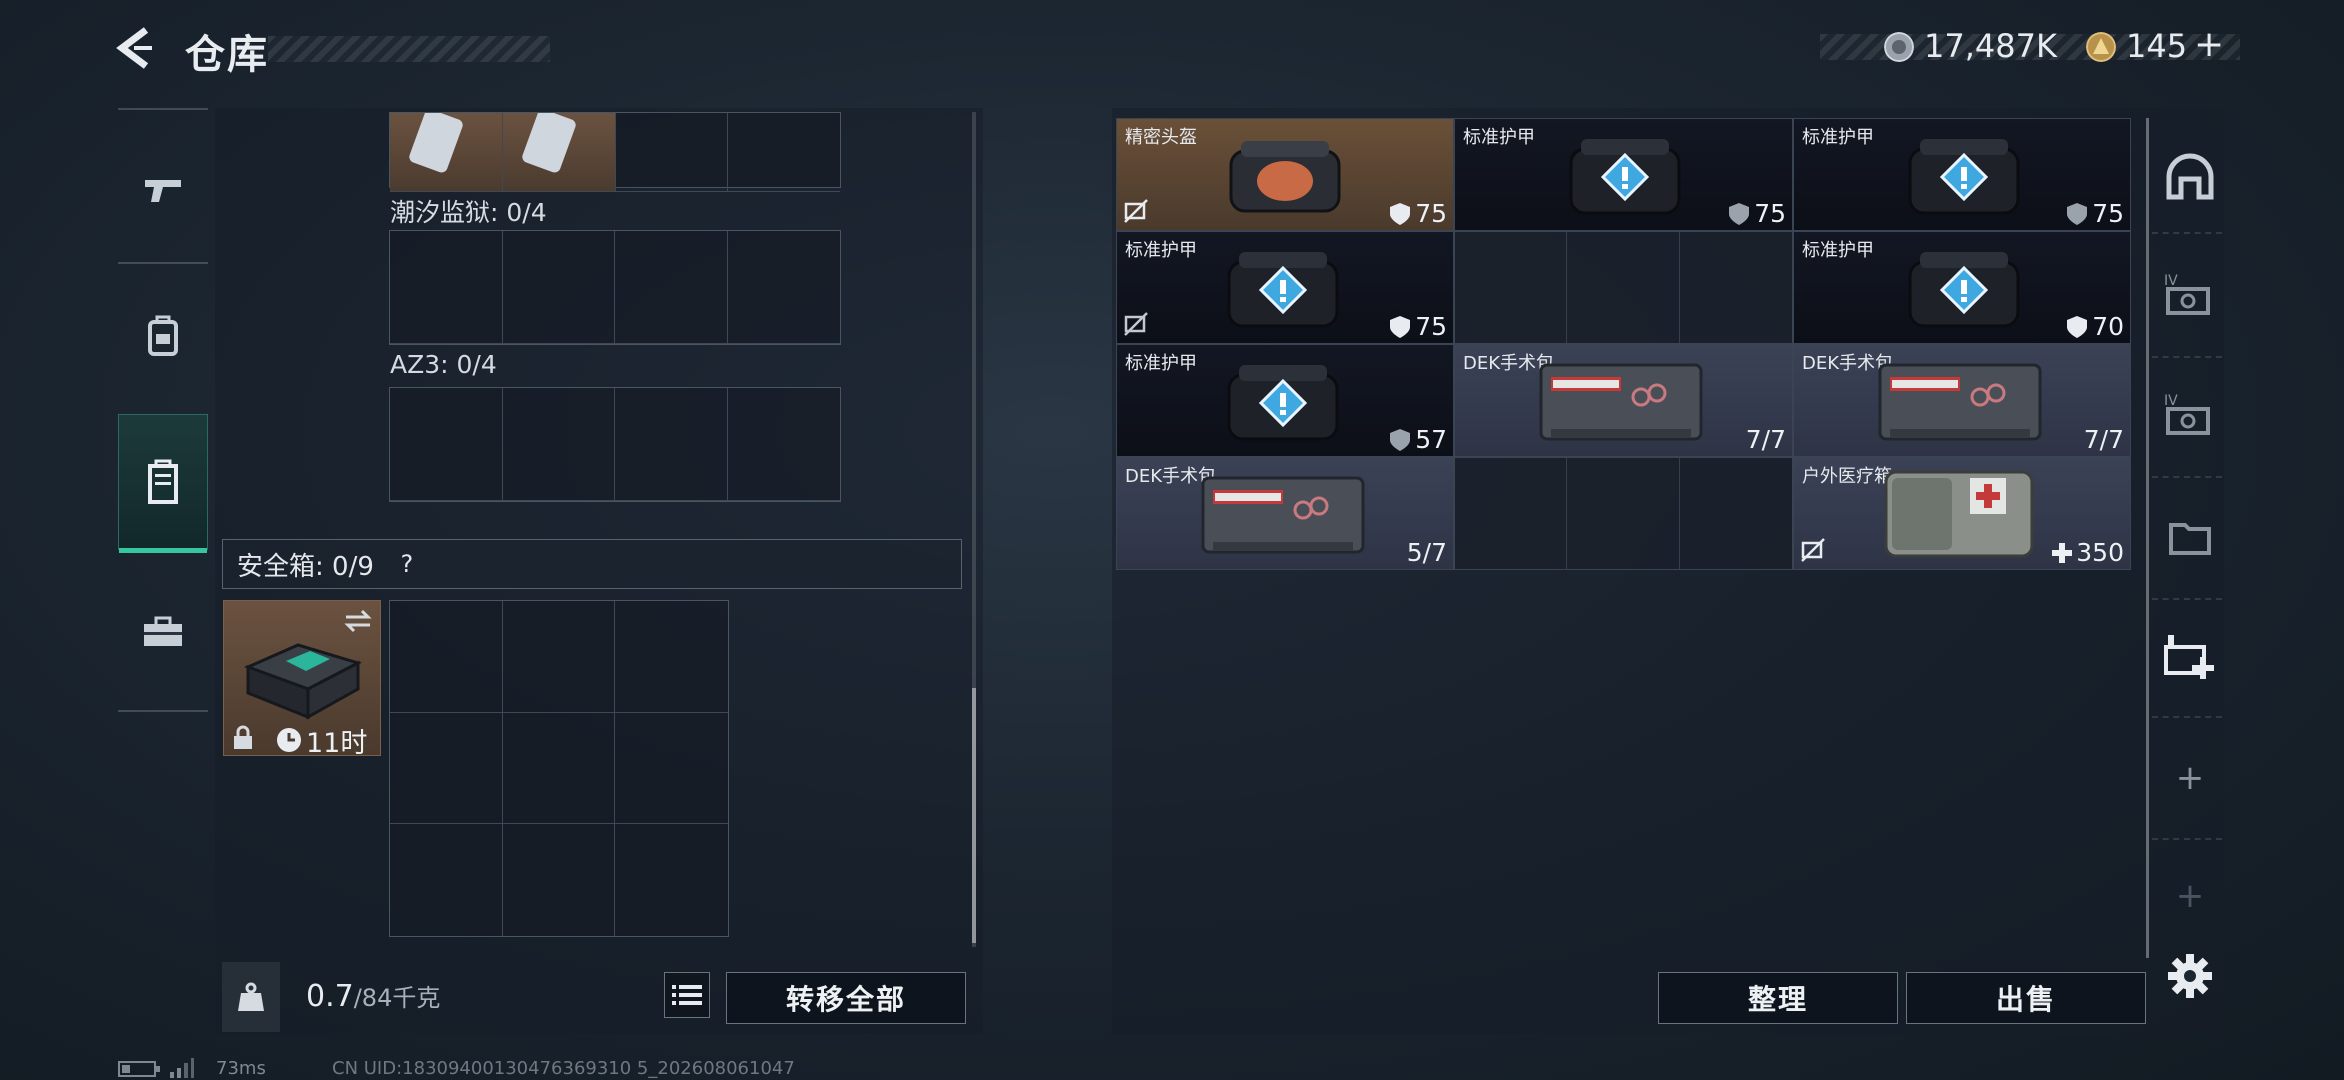 The height and width of the screenshot is (1080, 2344). Describe the element at coordinates (397, 998) in the screenshot. I see `weight-max: /84千克` at that location.